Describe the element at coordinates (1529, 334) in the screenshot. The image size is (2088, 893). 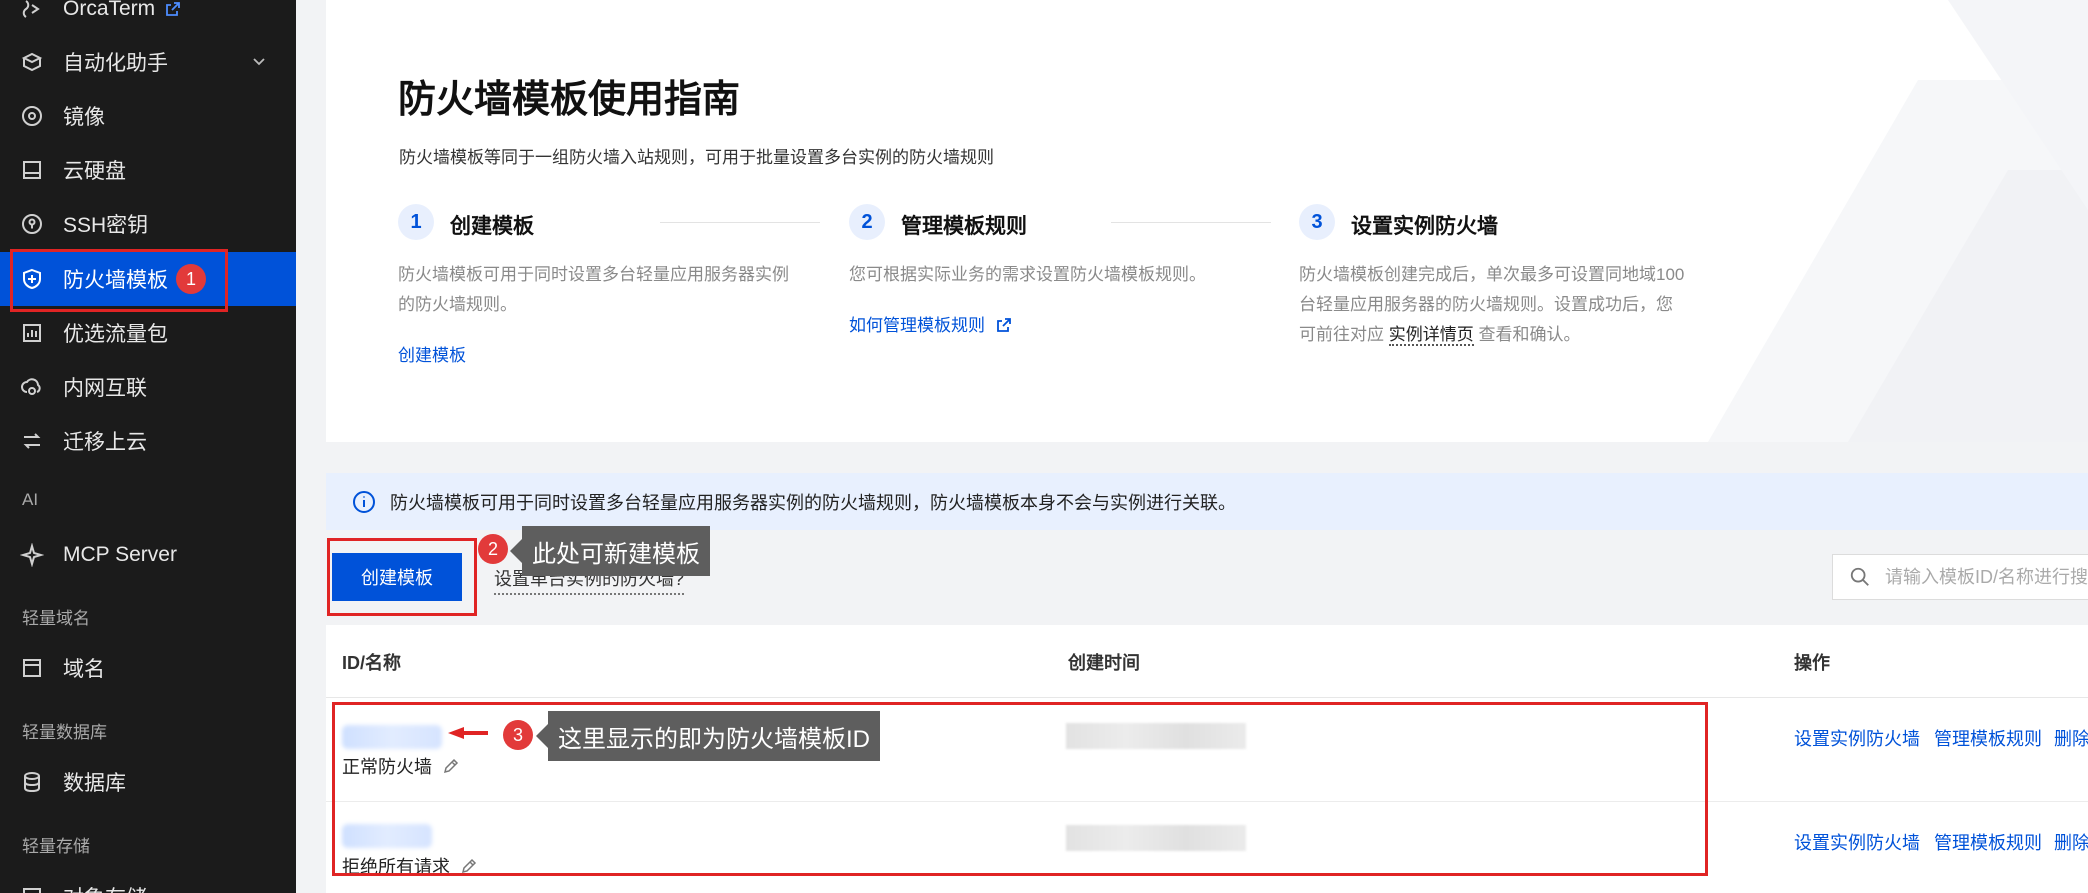
I see `step-description-text: 查看和确认。` at that location.